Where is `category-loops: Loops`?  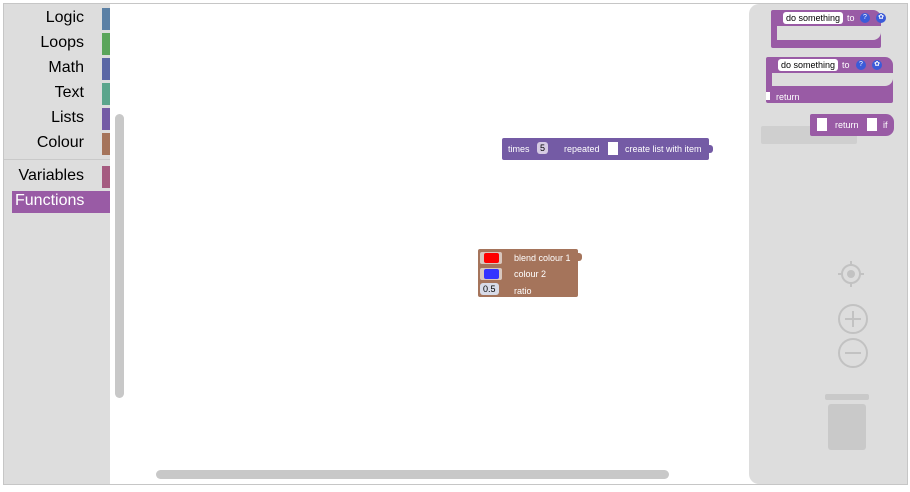 category-loops: Loops is located at coordinates (57, 44).